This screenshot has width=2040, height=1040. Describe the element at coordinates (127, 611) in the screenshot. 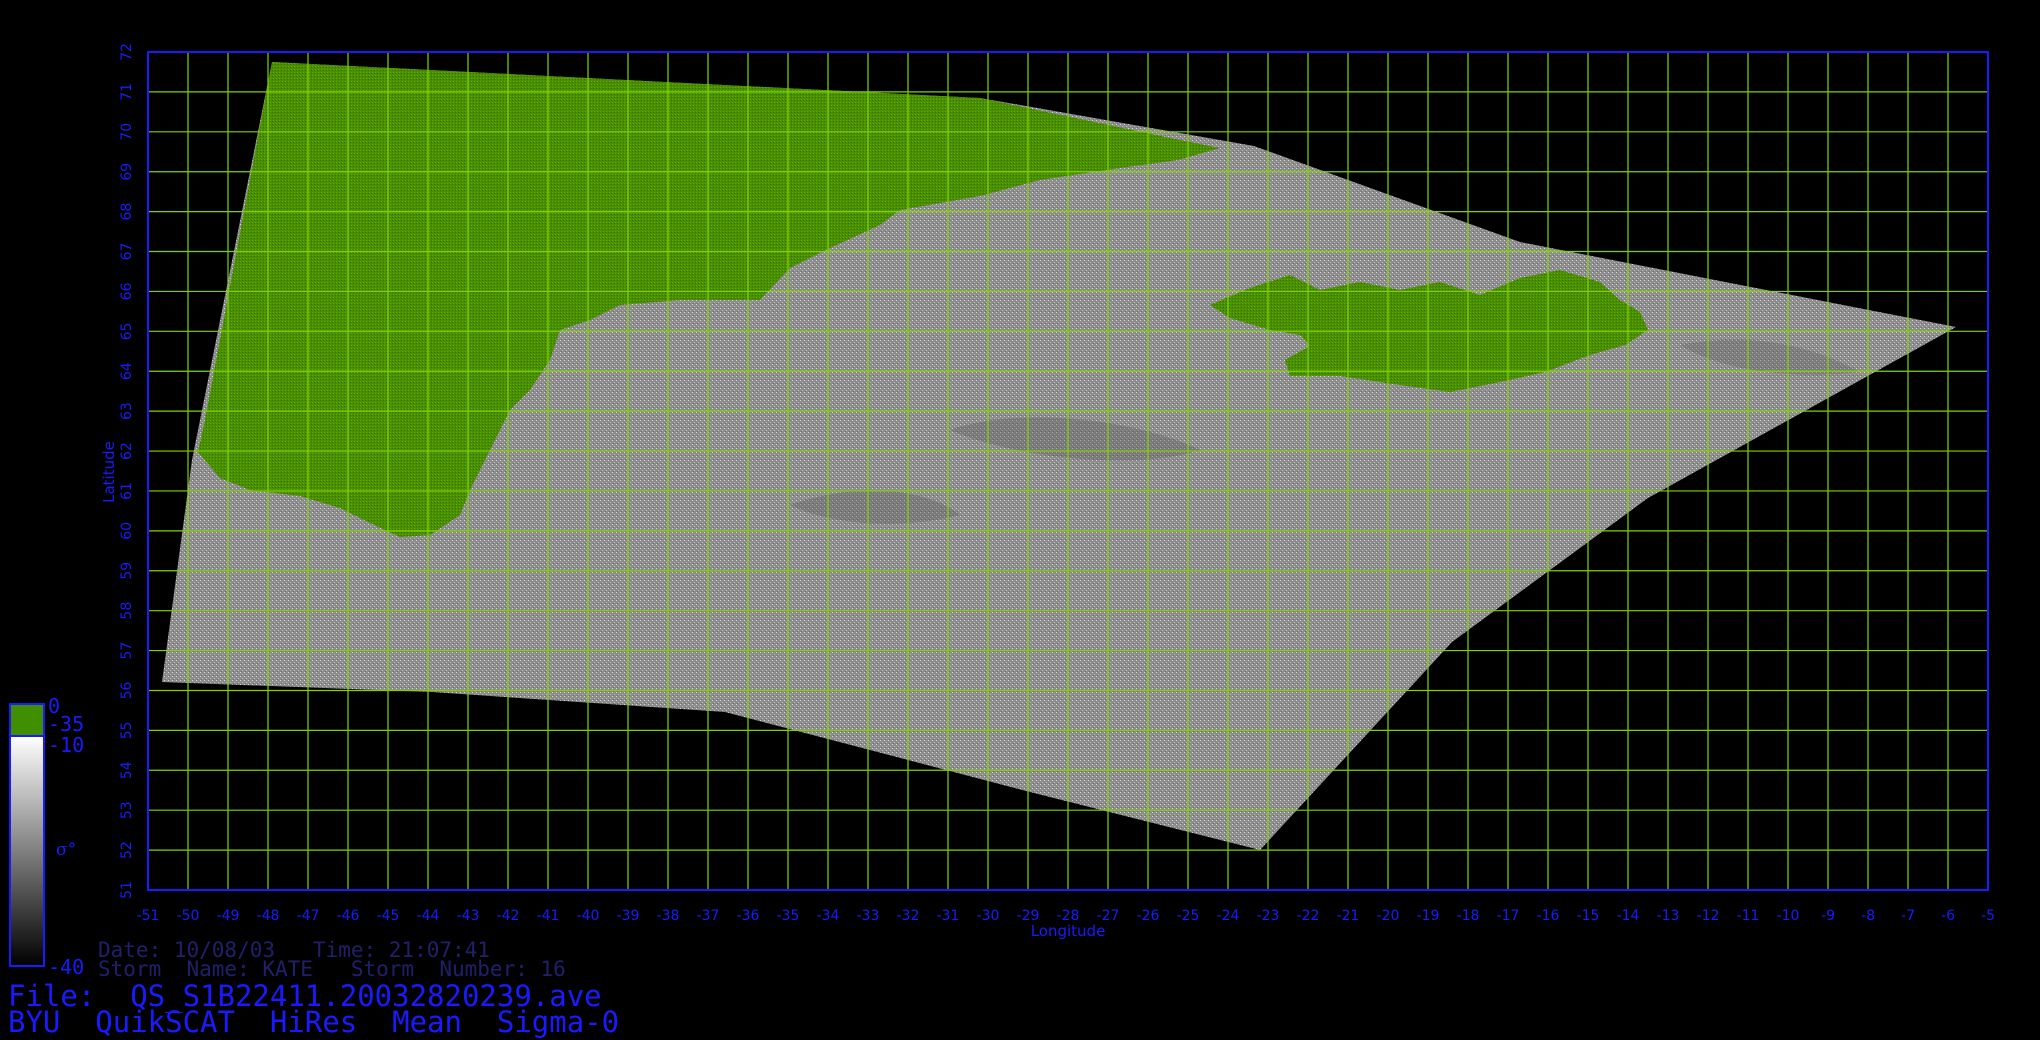

I see `lat-tick-label: 58` at that location.